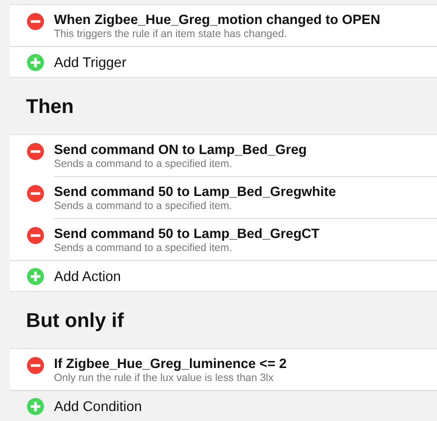 The width and height of the screenshot is (437, 421). What do you see at coordinates (75, 321) in the screenshot?
I see `section-heading: But only if` at bounding box center [75, 321].